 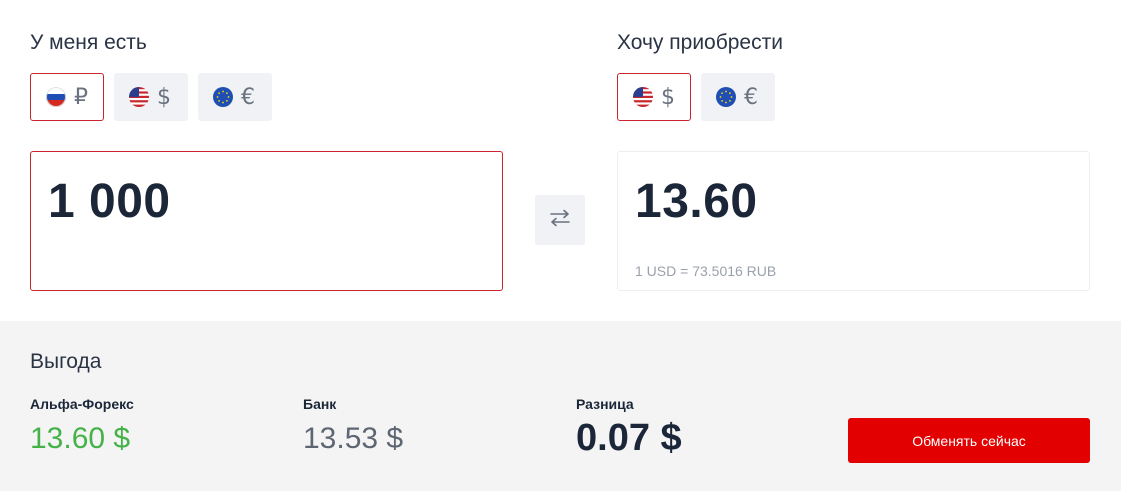 What do you see at coordinates (235, 97) in the screenshot?
I see `from-currency-eur: €` at bounding box center [235, 97].